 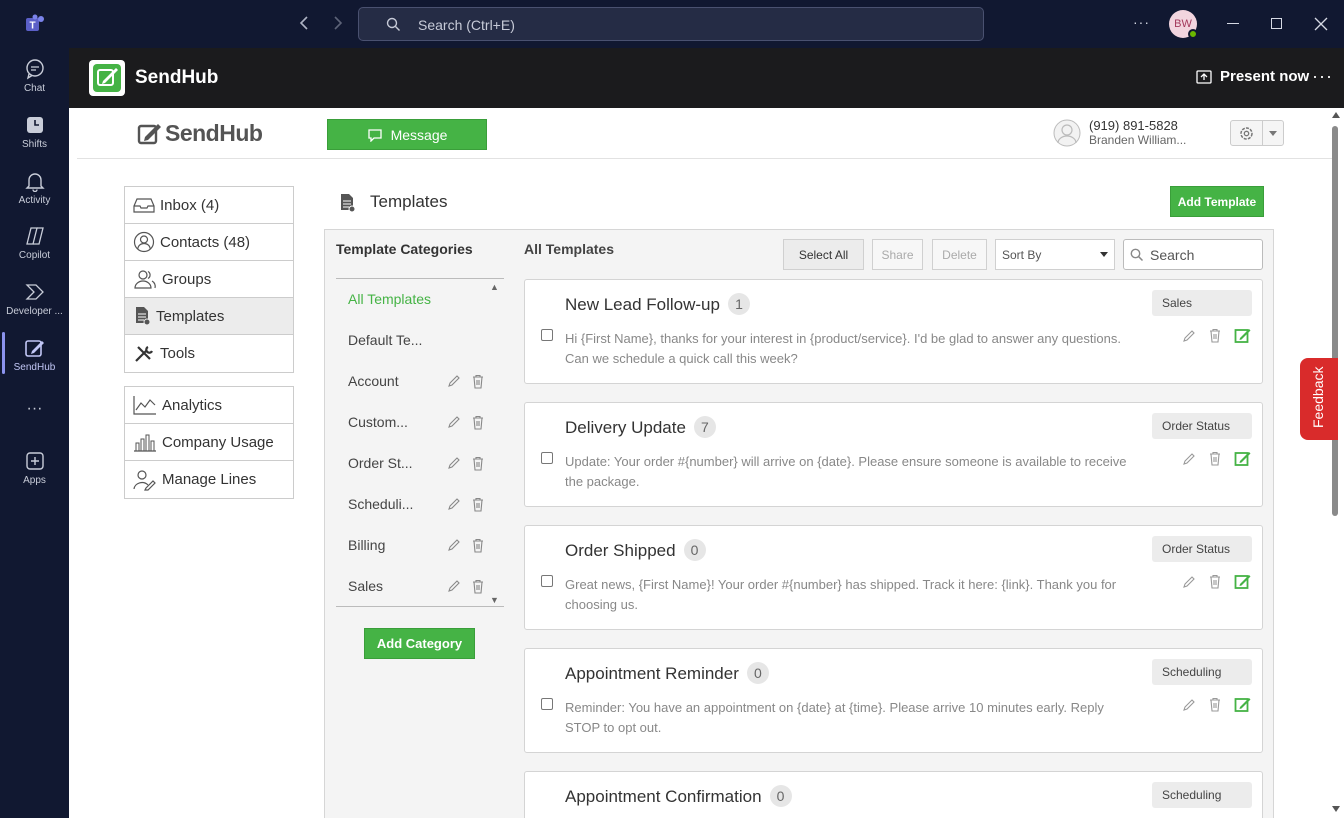 I want to click on sort-by-select: Sort By, so click(x=1055, y=254).